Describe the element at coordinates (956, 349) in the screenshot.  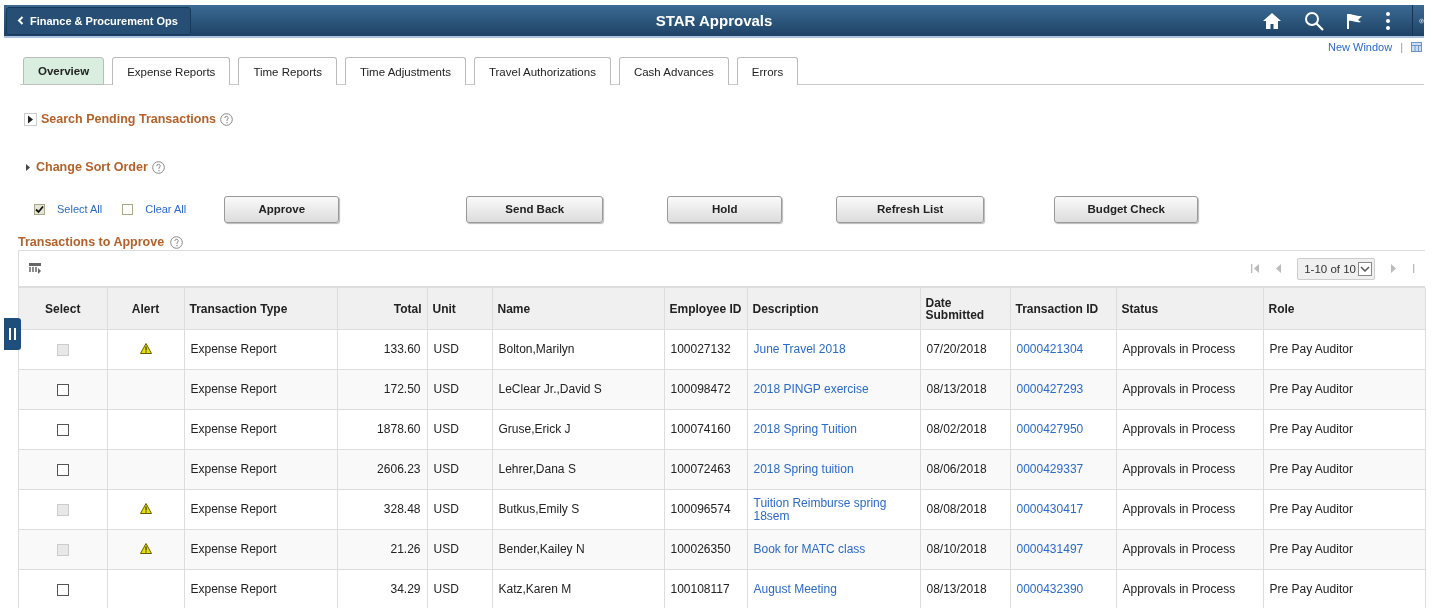
I see `table-cell: 07/20/2018` at that location.